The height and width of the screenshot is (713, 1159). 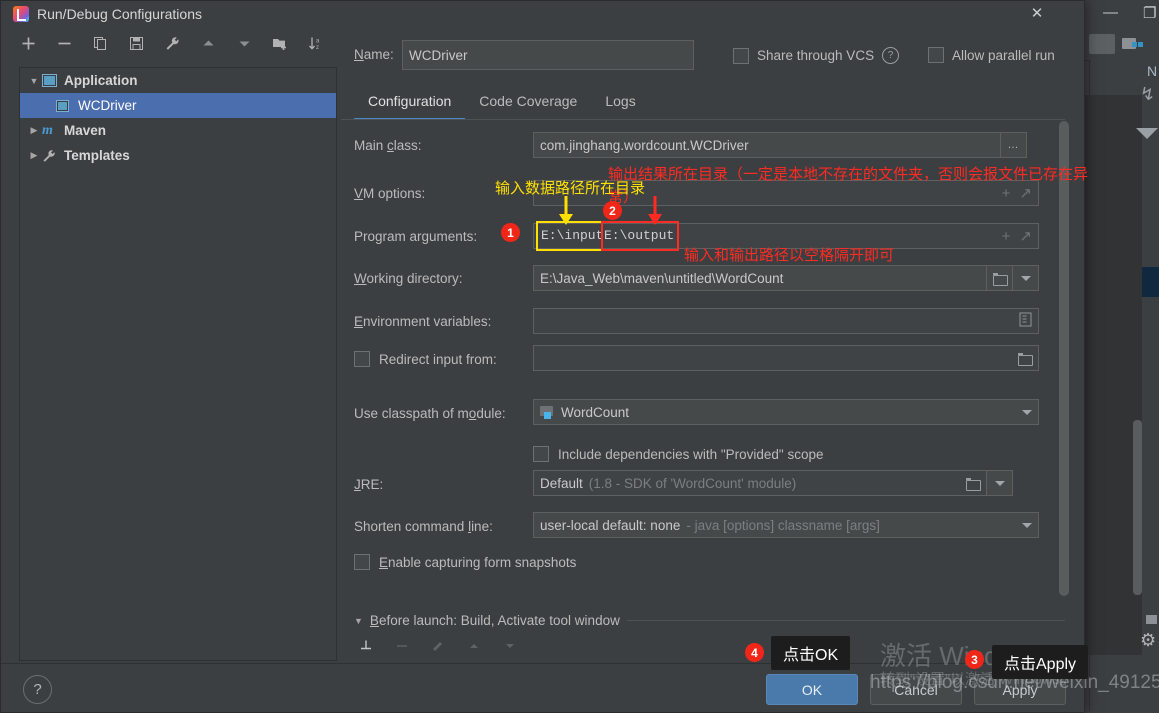 What do you see at coordinates (1137, 507) in the screenshot?
I see `background-scrollbar` at bounding box center [1137, 507].